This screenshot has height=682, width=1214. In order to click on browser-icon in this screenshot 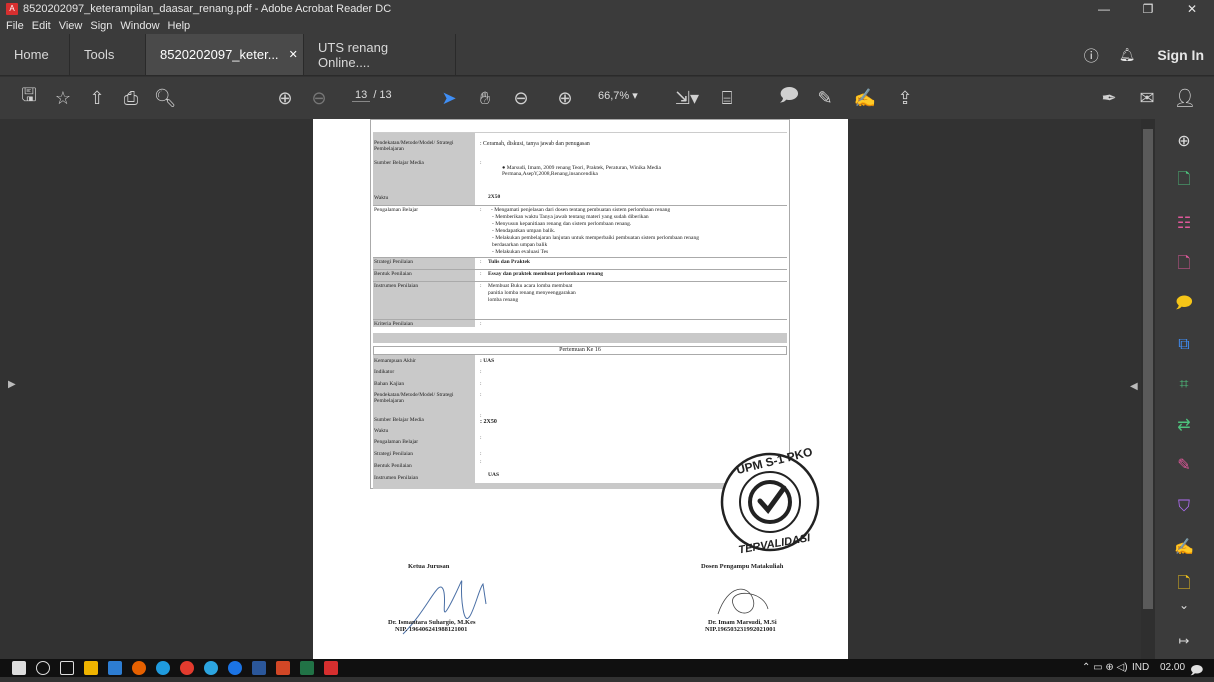, I will do `click(235, 668)`.